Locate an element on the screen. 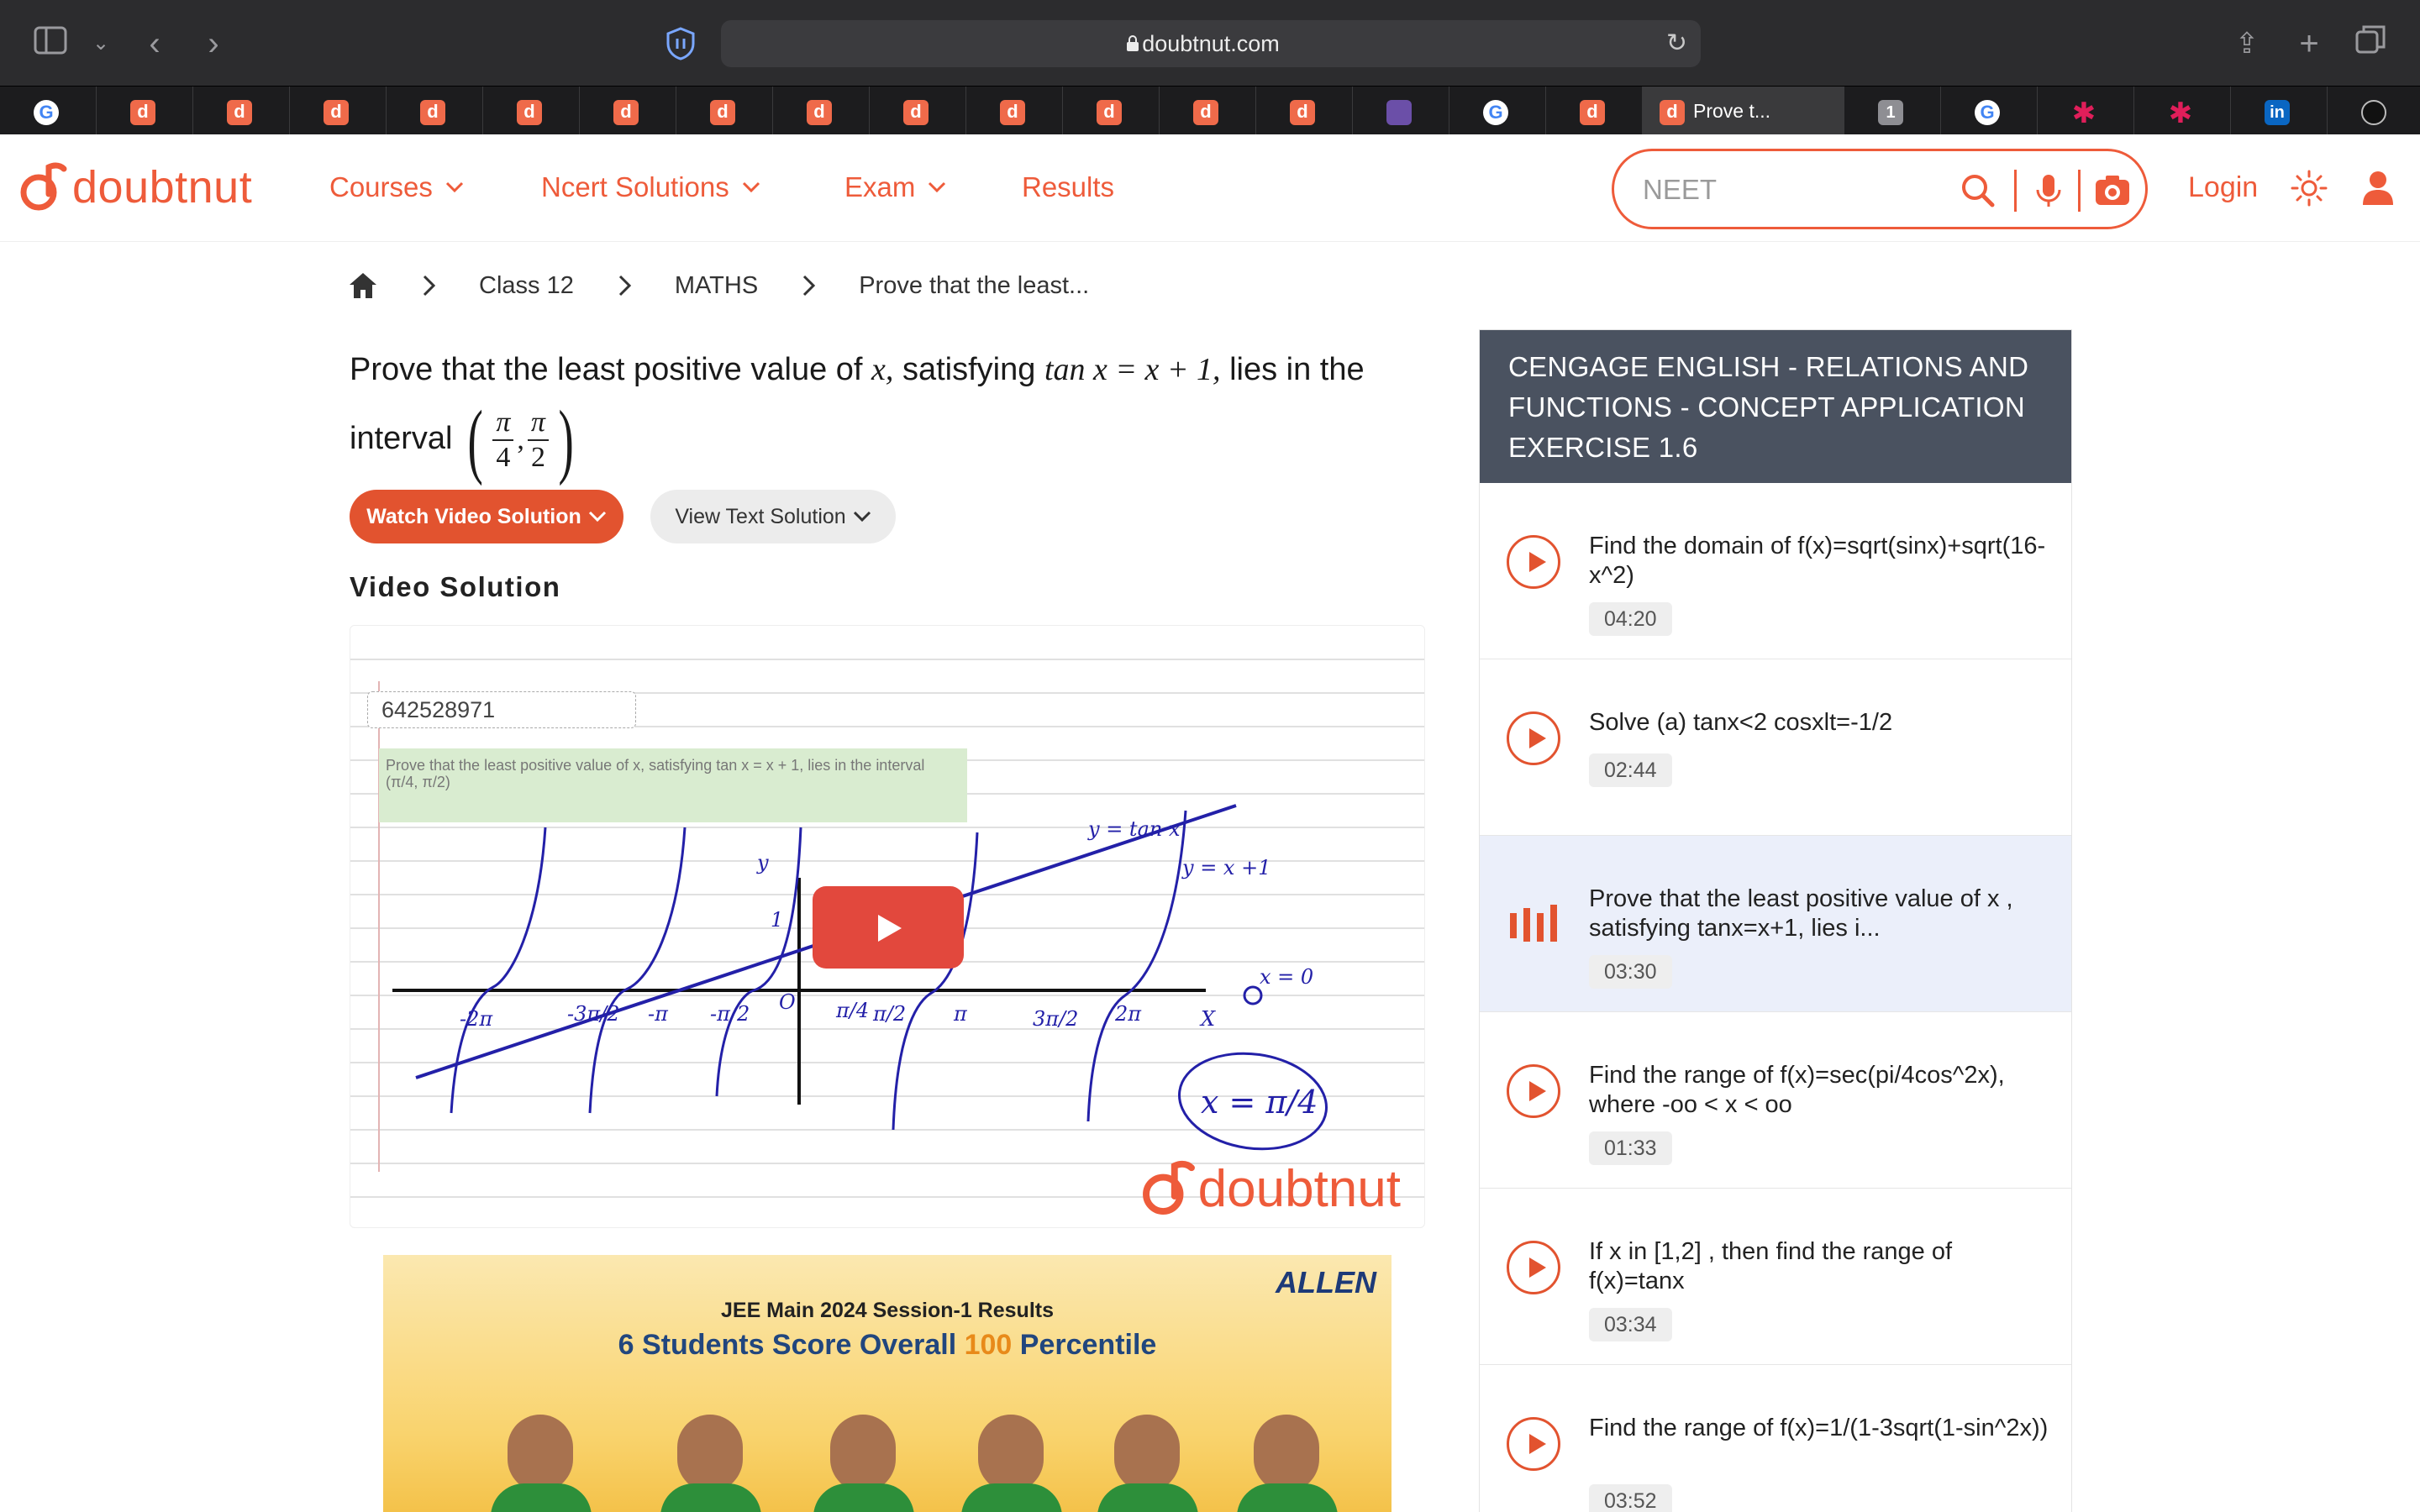 The width and height of the screenshot is (2420, 1512). ad-text: 6 Students Score Overall is located at coordinates (792, 1345).